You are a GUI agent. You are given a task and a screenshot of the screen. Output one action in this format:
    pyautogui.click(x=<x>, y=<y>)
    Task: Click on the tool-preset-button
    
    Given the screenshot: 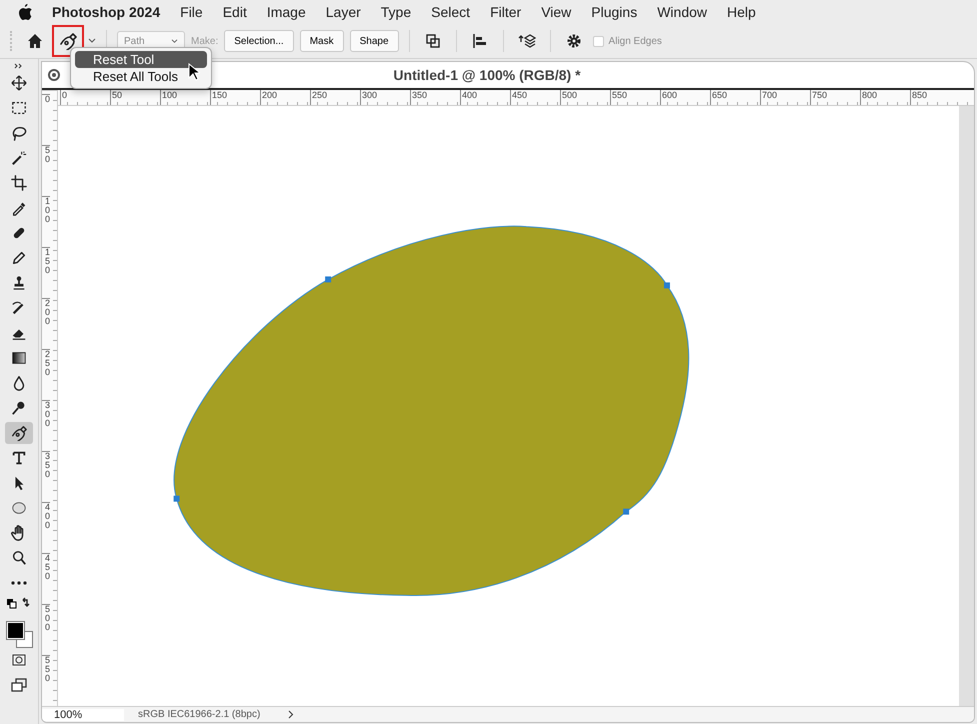 What is the action you would take?
    pyautogui.click(x=68, y=41)
    